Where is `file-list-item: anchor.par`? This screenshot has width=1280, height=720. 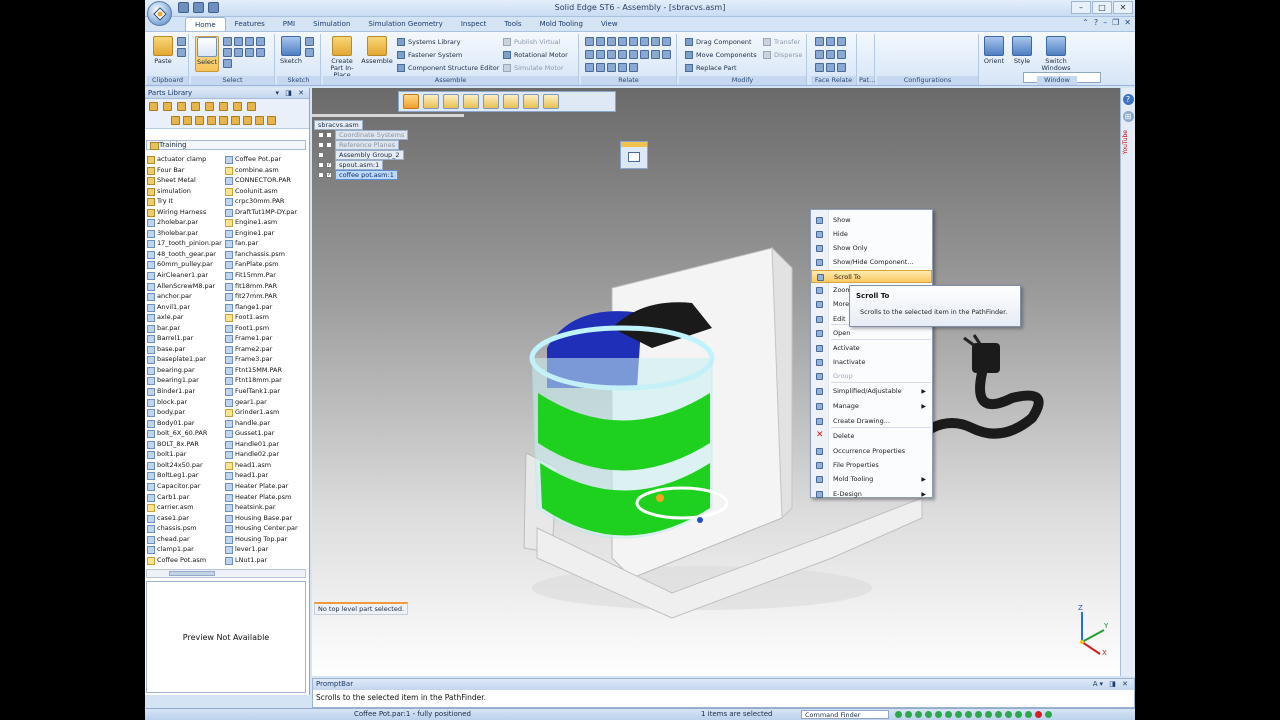 file-list-item: anchor.par is located at coordinates (186, 296).